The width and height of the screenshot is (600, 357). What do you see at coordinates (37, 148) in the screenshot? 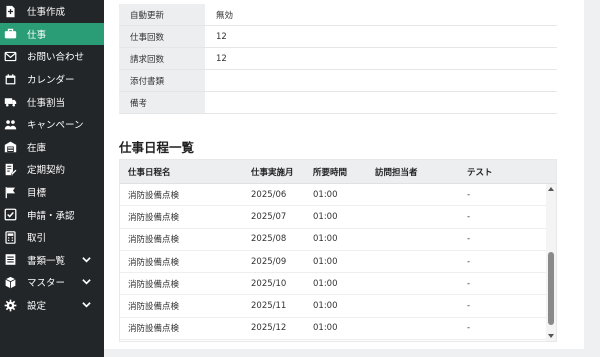
I see `sidebar-item-label: 在庫` at bounding box center [37, 148].